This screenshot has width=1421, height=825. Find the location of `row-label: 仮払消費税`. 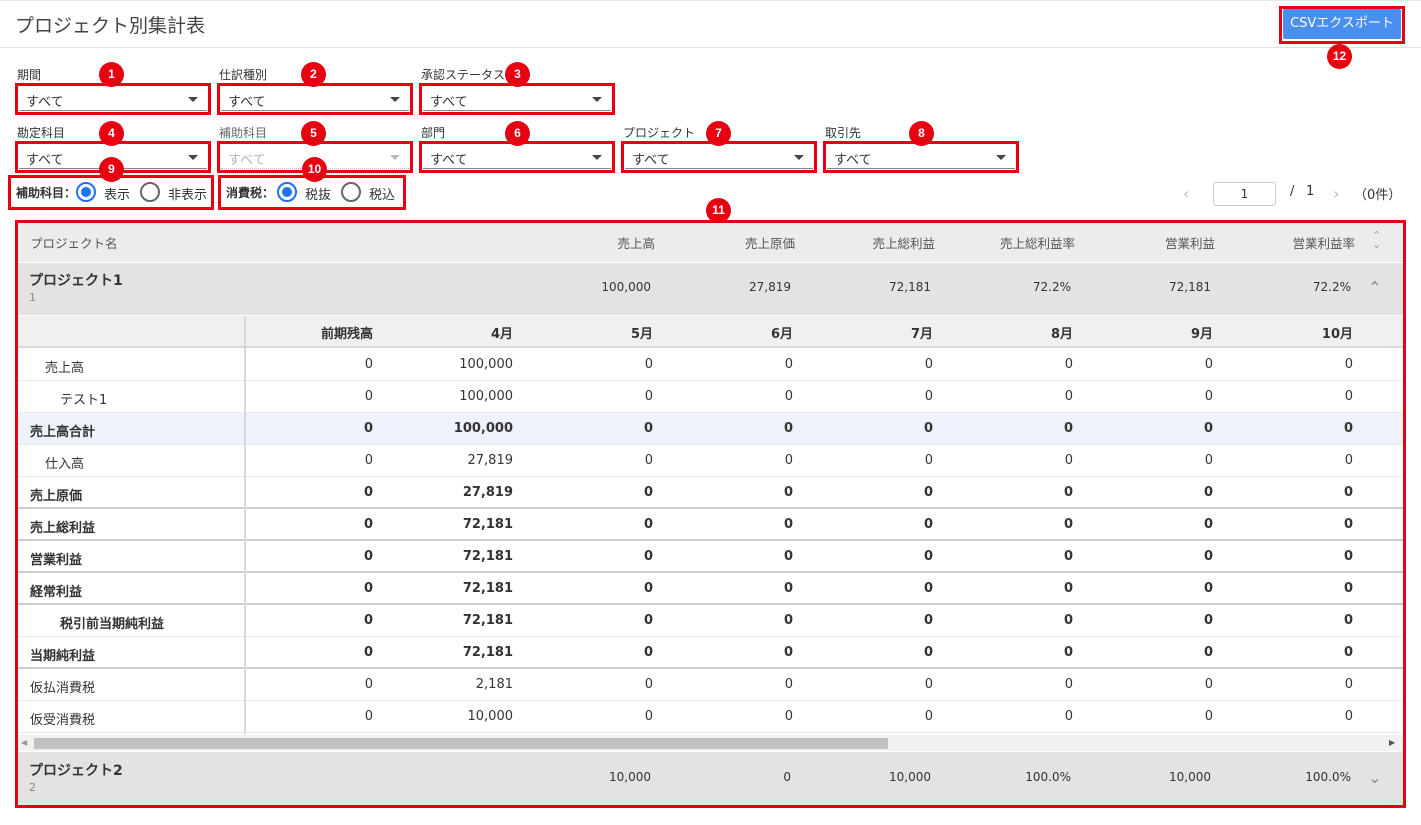

row-label: 仮払消費税 is located at coordinates (63, 688).